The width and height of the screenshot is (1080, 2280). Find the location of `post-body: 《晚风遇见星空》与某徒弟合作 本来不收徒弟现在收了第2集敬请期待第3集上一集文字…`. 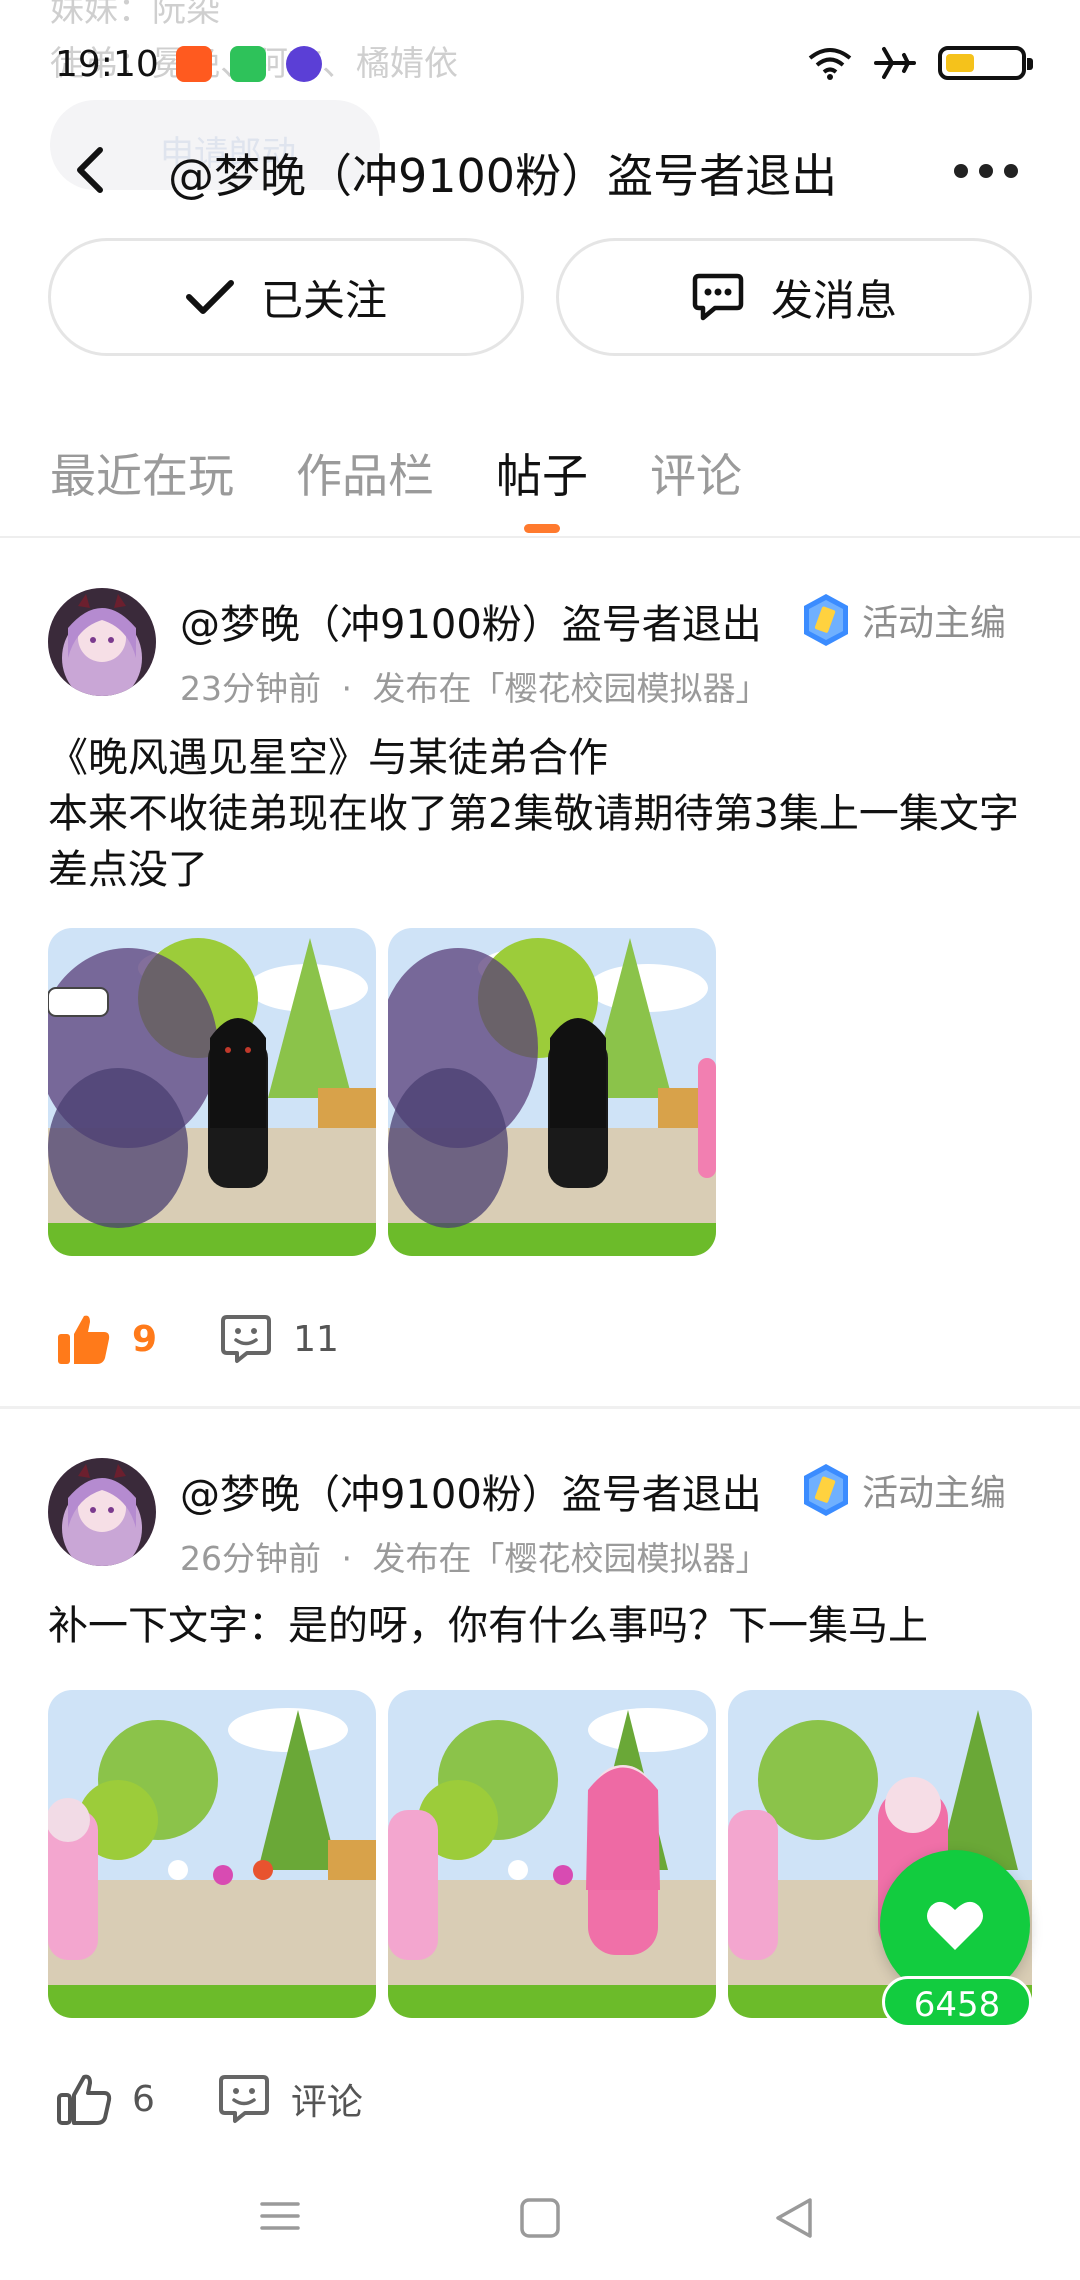

post-body: 《晚风遇见星空》与某徒弟合作 本来不收徒弟现在收了第2集敬请期待第3集上一集文字… is located at coordinates (543, 814).